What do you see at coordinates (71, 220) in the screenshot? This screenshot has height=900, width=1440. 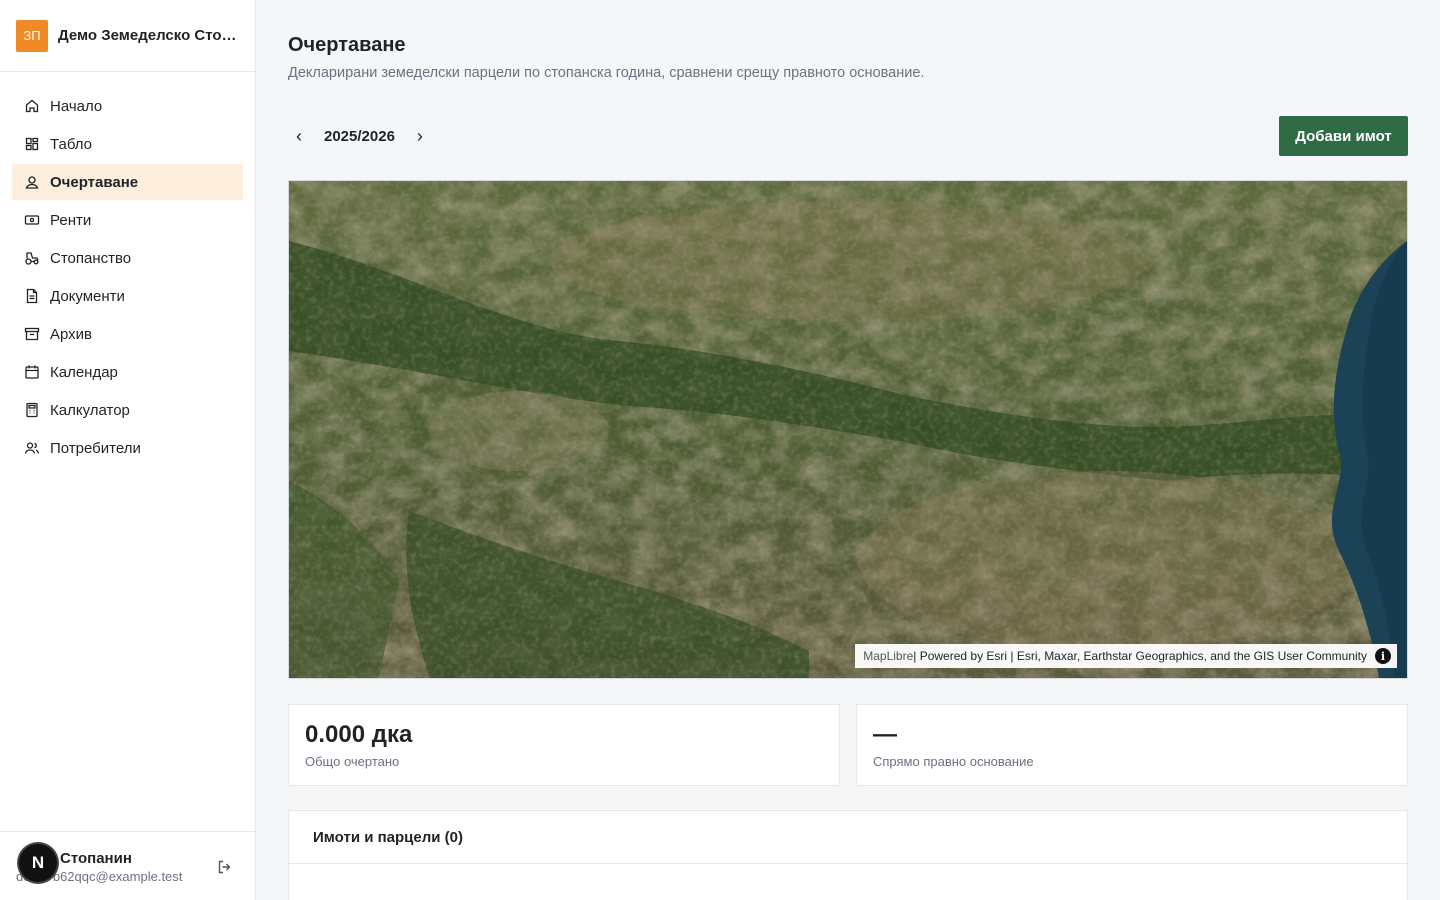 I see `sidebar-item-label: Ренти` at bounding box center [71, 220].